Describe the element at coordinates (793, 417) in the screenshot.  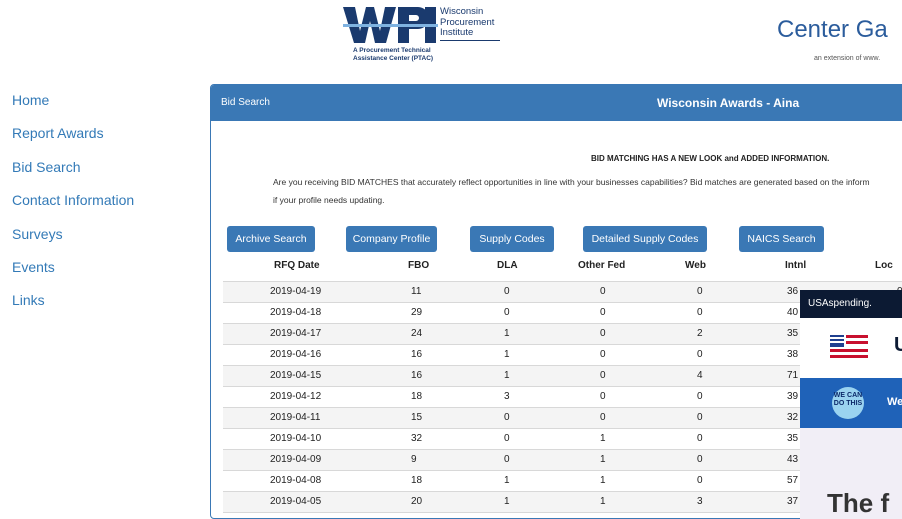
I see `cell-intnl: 32` at that location.